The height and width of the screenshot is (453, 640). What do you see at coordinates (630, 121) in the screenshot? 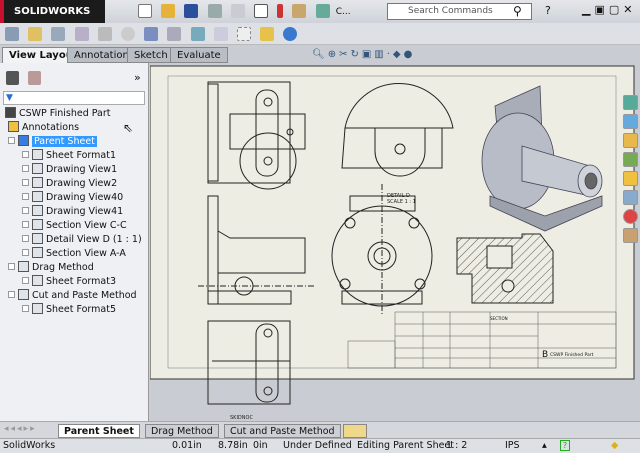
I see `design-library-icon` at bounding box center [630, 121].